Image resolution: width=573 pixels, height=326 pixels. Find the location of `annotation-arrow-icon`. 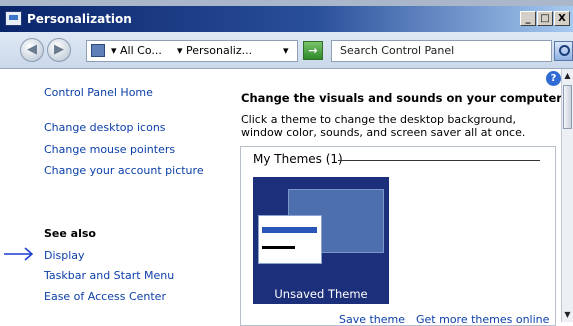

annotation-arrow-icon is located at coordinates (19, 254).